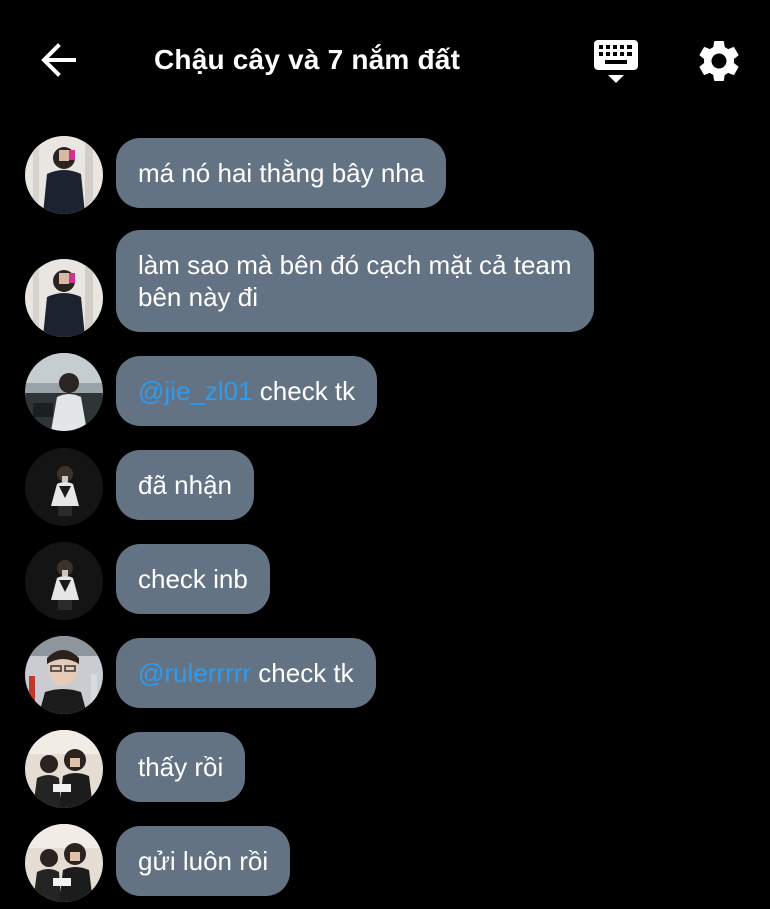 The width and height of the screenshot is (770, 909). I want to click on message-bubble: gửi luôn rồi, so click(203, 861).